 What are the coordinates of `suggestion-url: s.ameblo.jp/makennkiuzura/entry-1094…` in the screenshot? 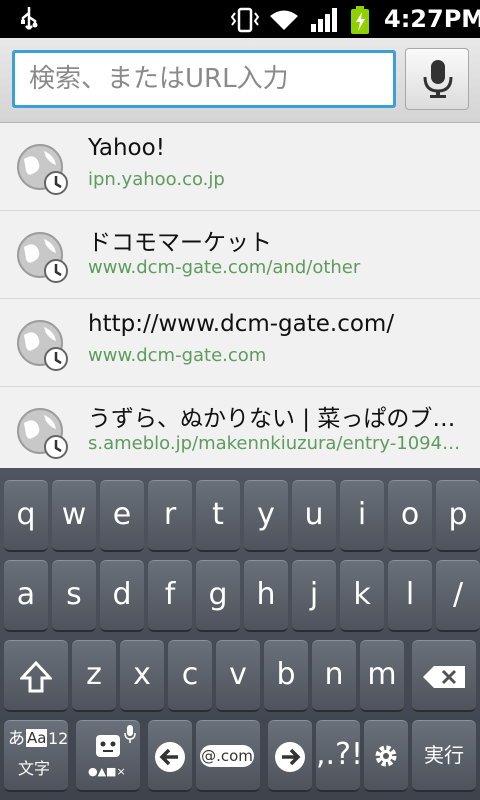 It's located at (274, 443).